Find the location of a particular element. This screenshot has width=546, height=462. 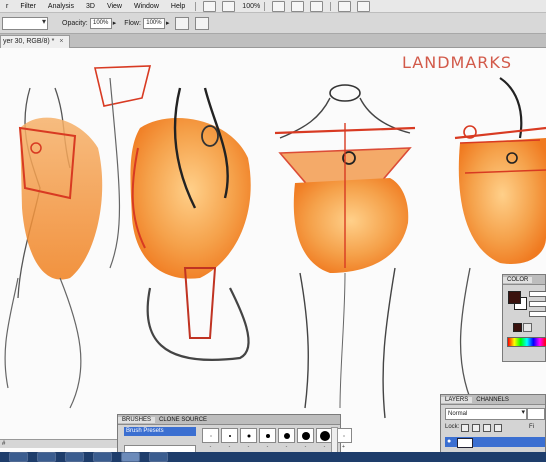

web-safe-color-chip is located at coordinates (527, 327).